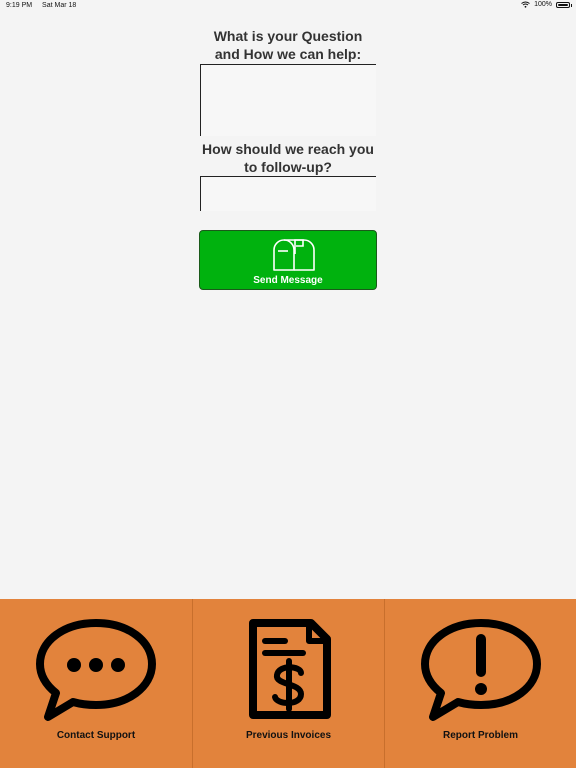 This screenshot has height=768, width=576. Describe the element at coordinates (564, 4) in the screenshot. I see `battery-icon` at that location.